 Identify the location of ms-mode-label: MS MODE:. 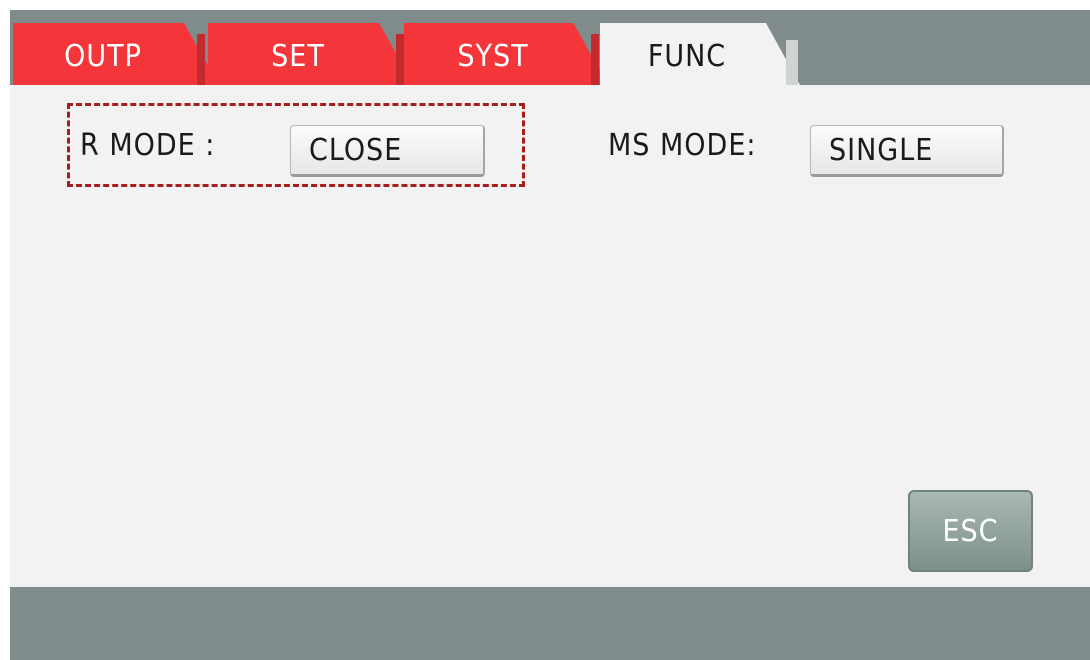
(682, 145).